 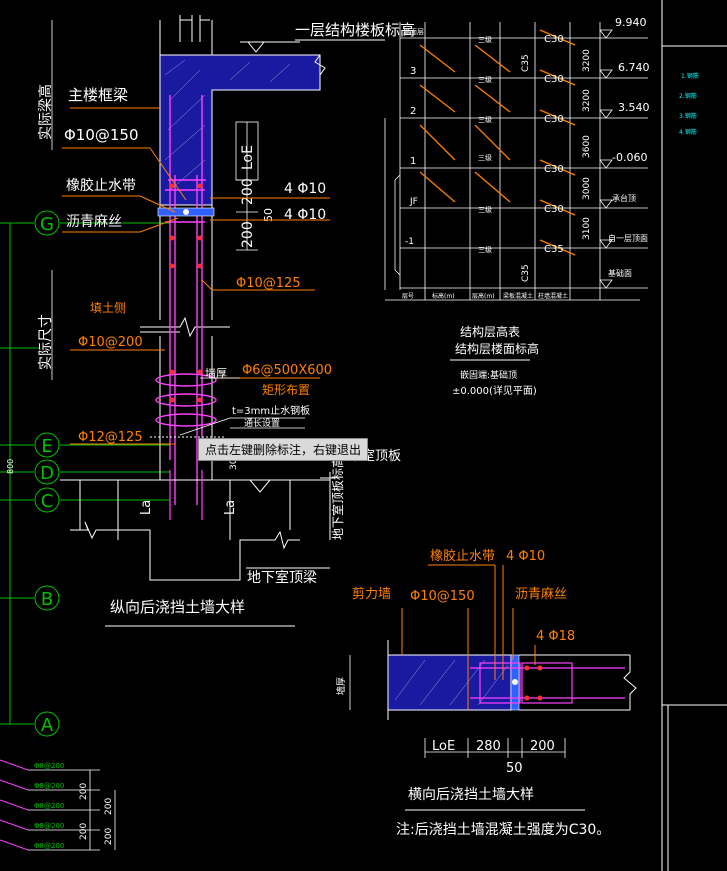 What do you see at coordinates (694, 435) in the screenshot?
I see `title-block: 1.钢筋 2.钢筋 3.钢筋 4.钢筋` at bounding box center [694, 435].